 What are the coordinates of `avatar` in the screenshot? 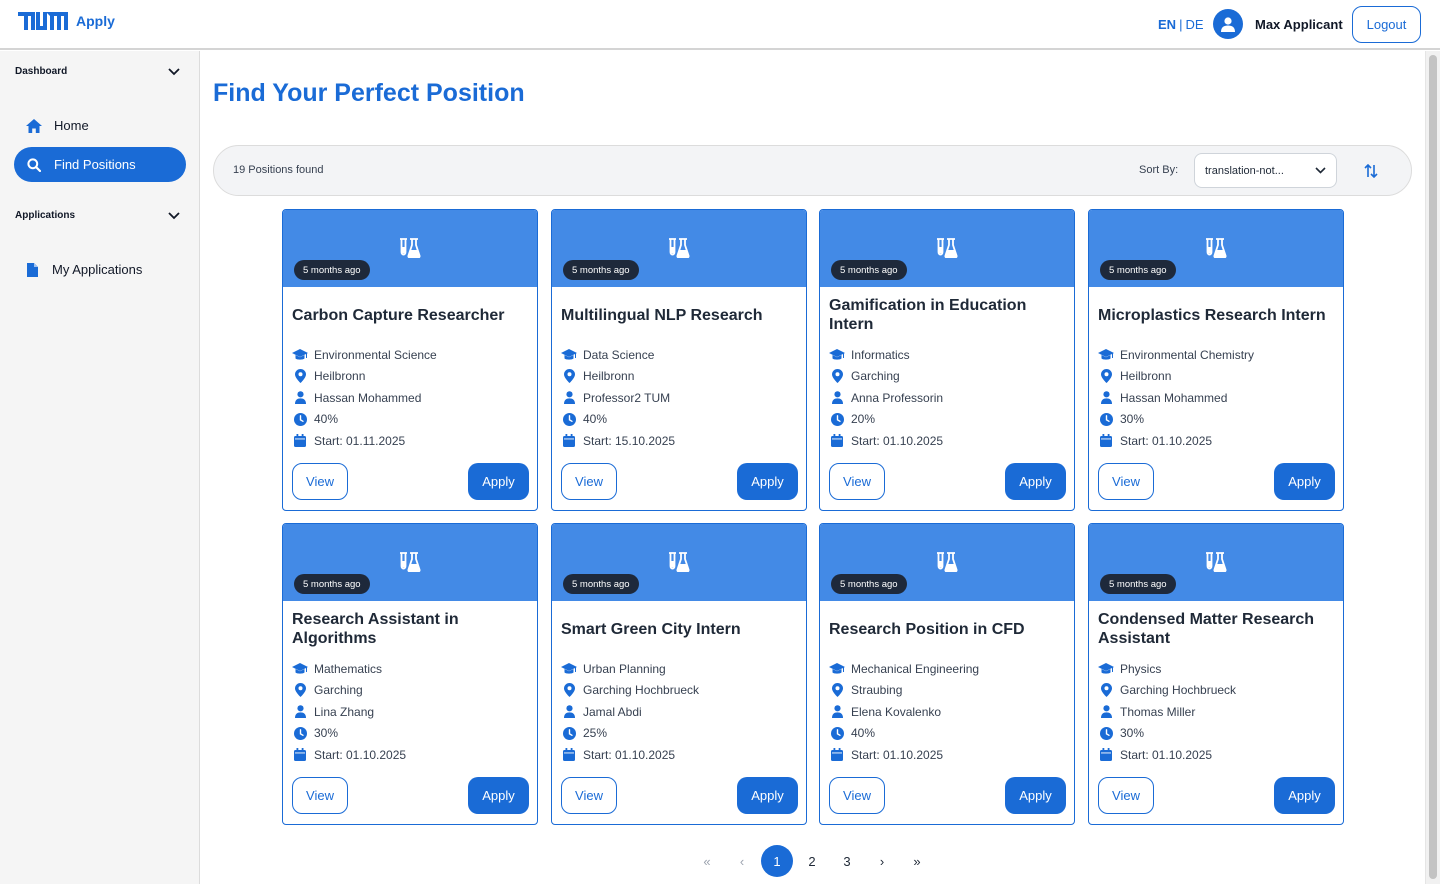 It's located at (1228, 24).